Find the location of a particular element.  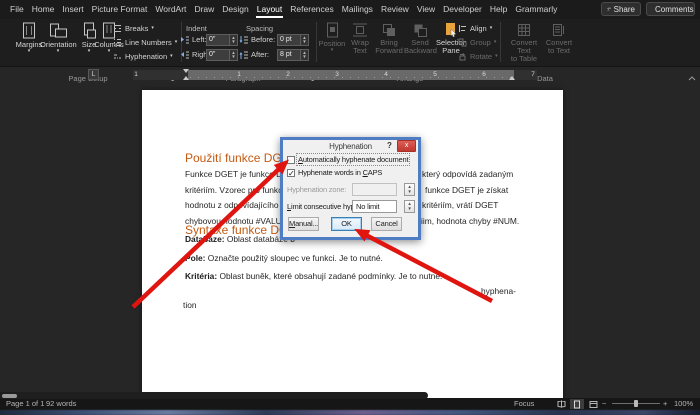

spacing-after-label: After: is located at coordinates (260, 54).